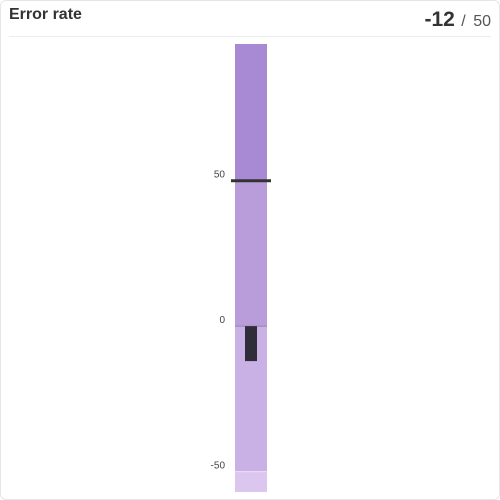 The image size is (500, 500). What do you see at coordinates (251, 344) in the screenshot?
I see `value-bar` at bounding box center [251, 344].